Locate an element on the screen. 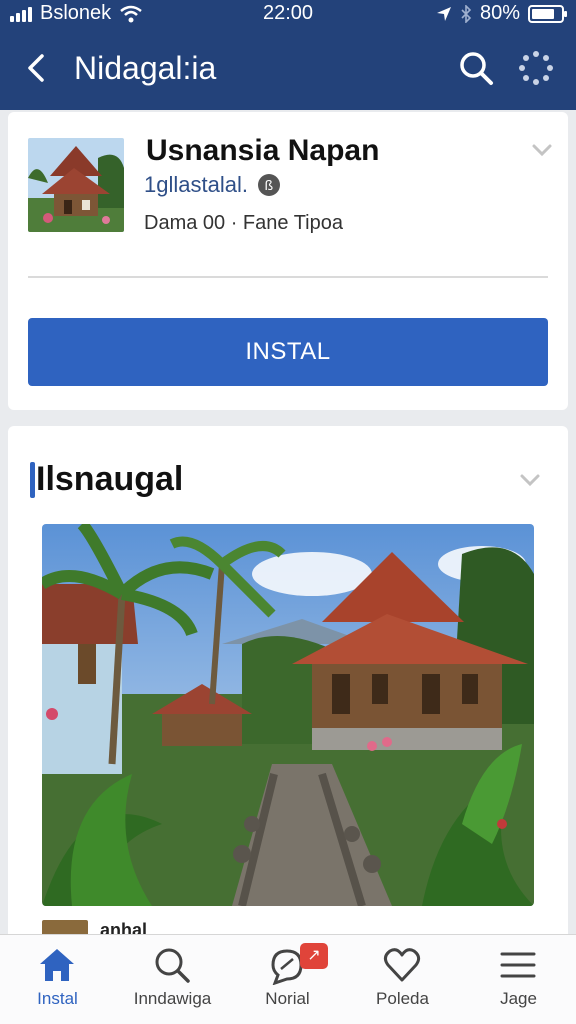 This screenshot has height=1024, width=576. location-icon is located at coordinates (443, 13).